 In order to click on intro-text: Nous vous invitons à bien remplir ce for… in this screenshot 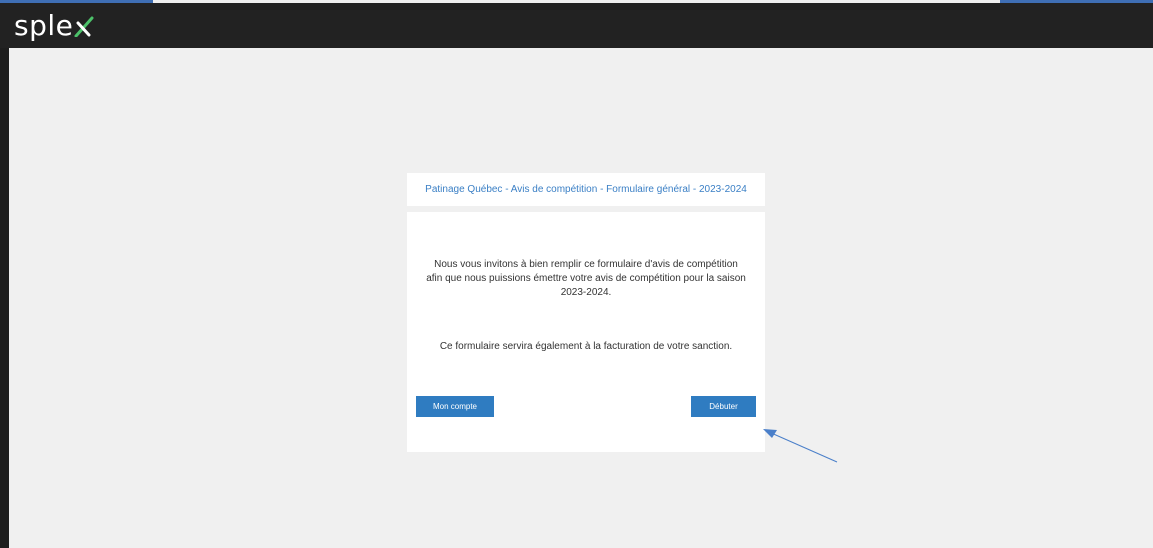, I will do `click(586, 279)`.